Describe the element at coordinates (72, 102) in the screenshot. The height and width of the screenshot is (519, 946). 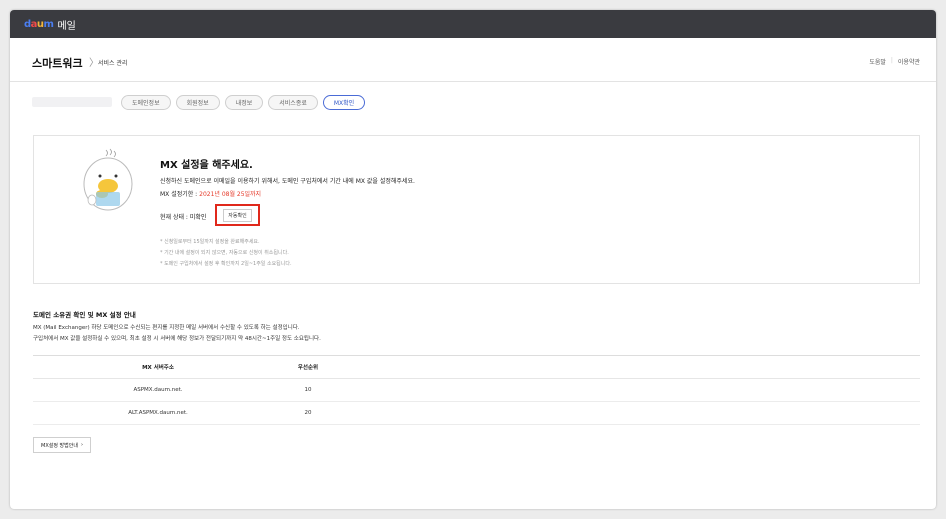
I see `blurred-domain-name` at that location.